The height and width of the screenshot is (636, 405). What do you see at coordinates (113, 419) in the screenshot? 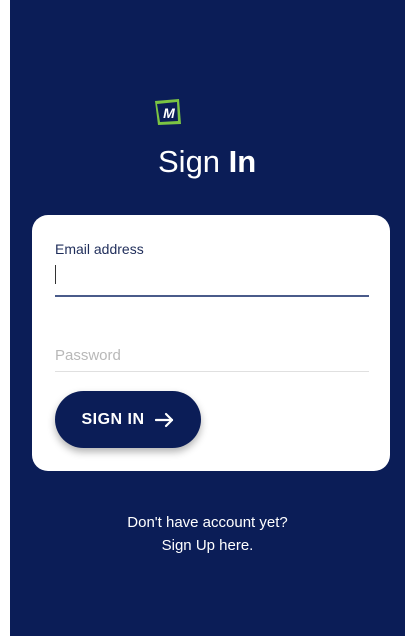
I see `sign-in-button-label: SIGN IN` at bounding box center [113, 419].